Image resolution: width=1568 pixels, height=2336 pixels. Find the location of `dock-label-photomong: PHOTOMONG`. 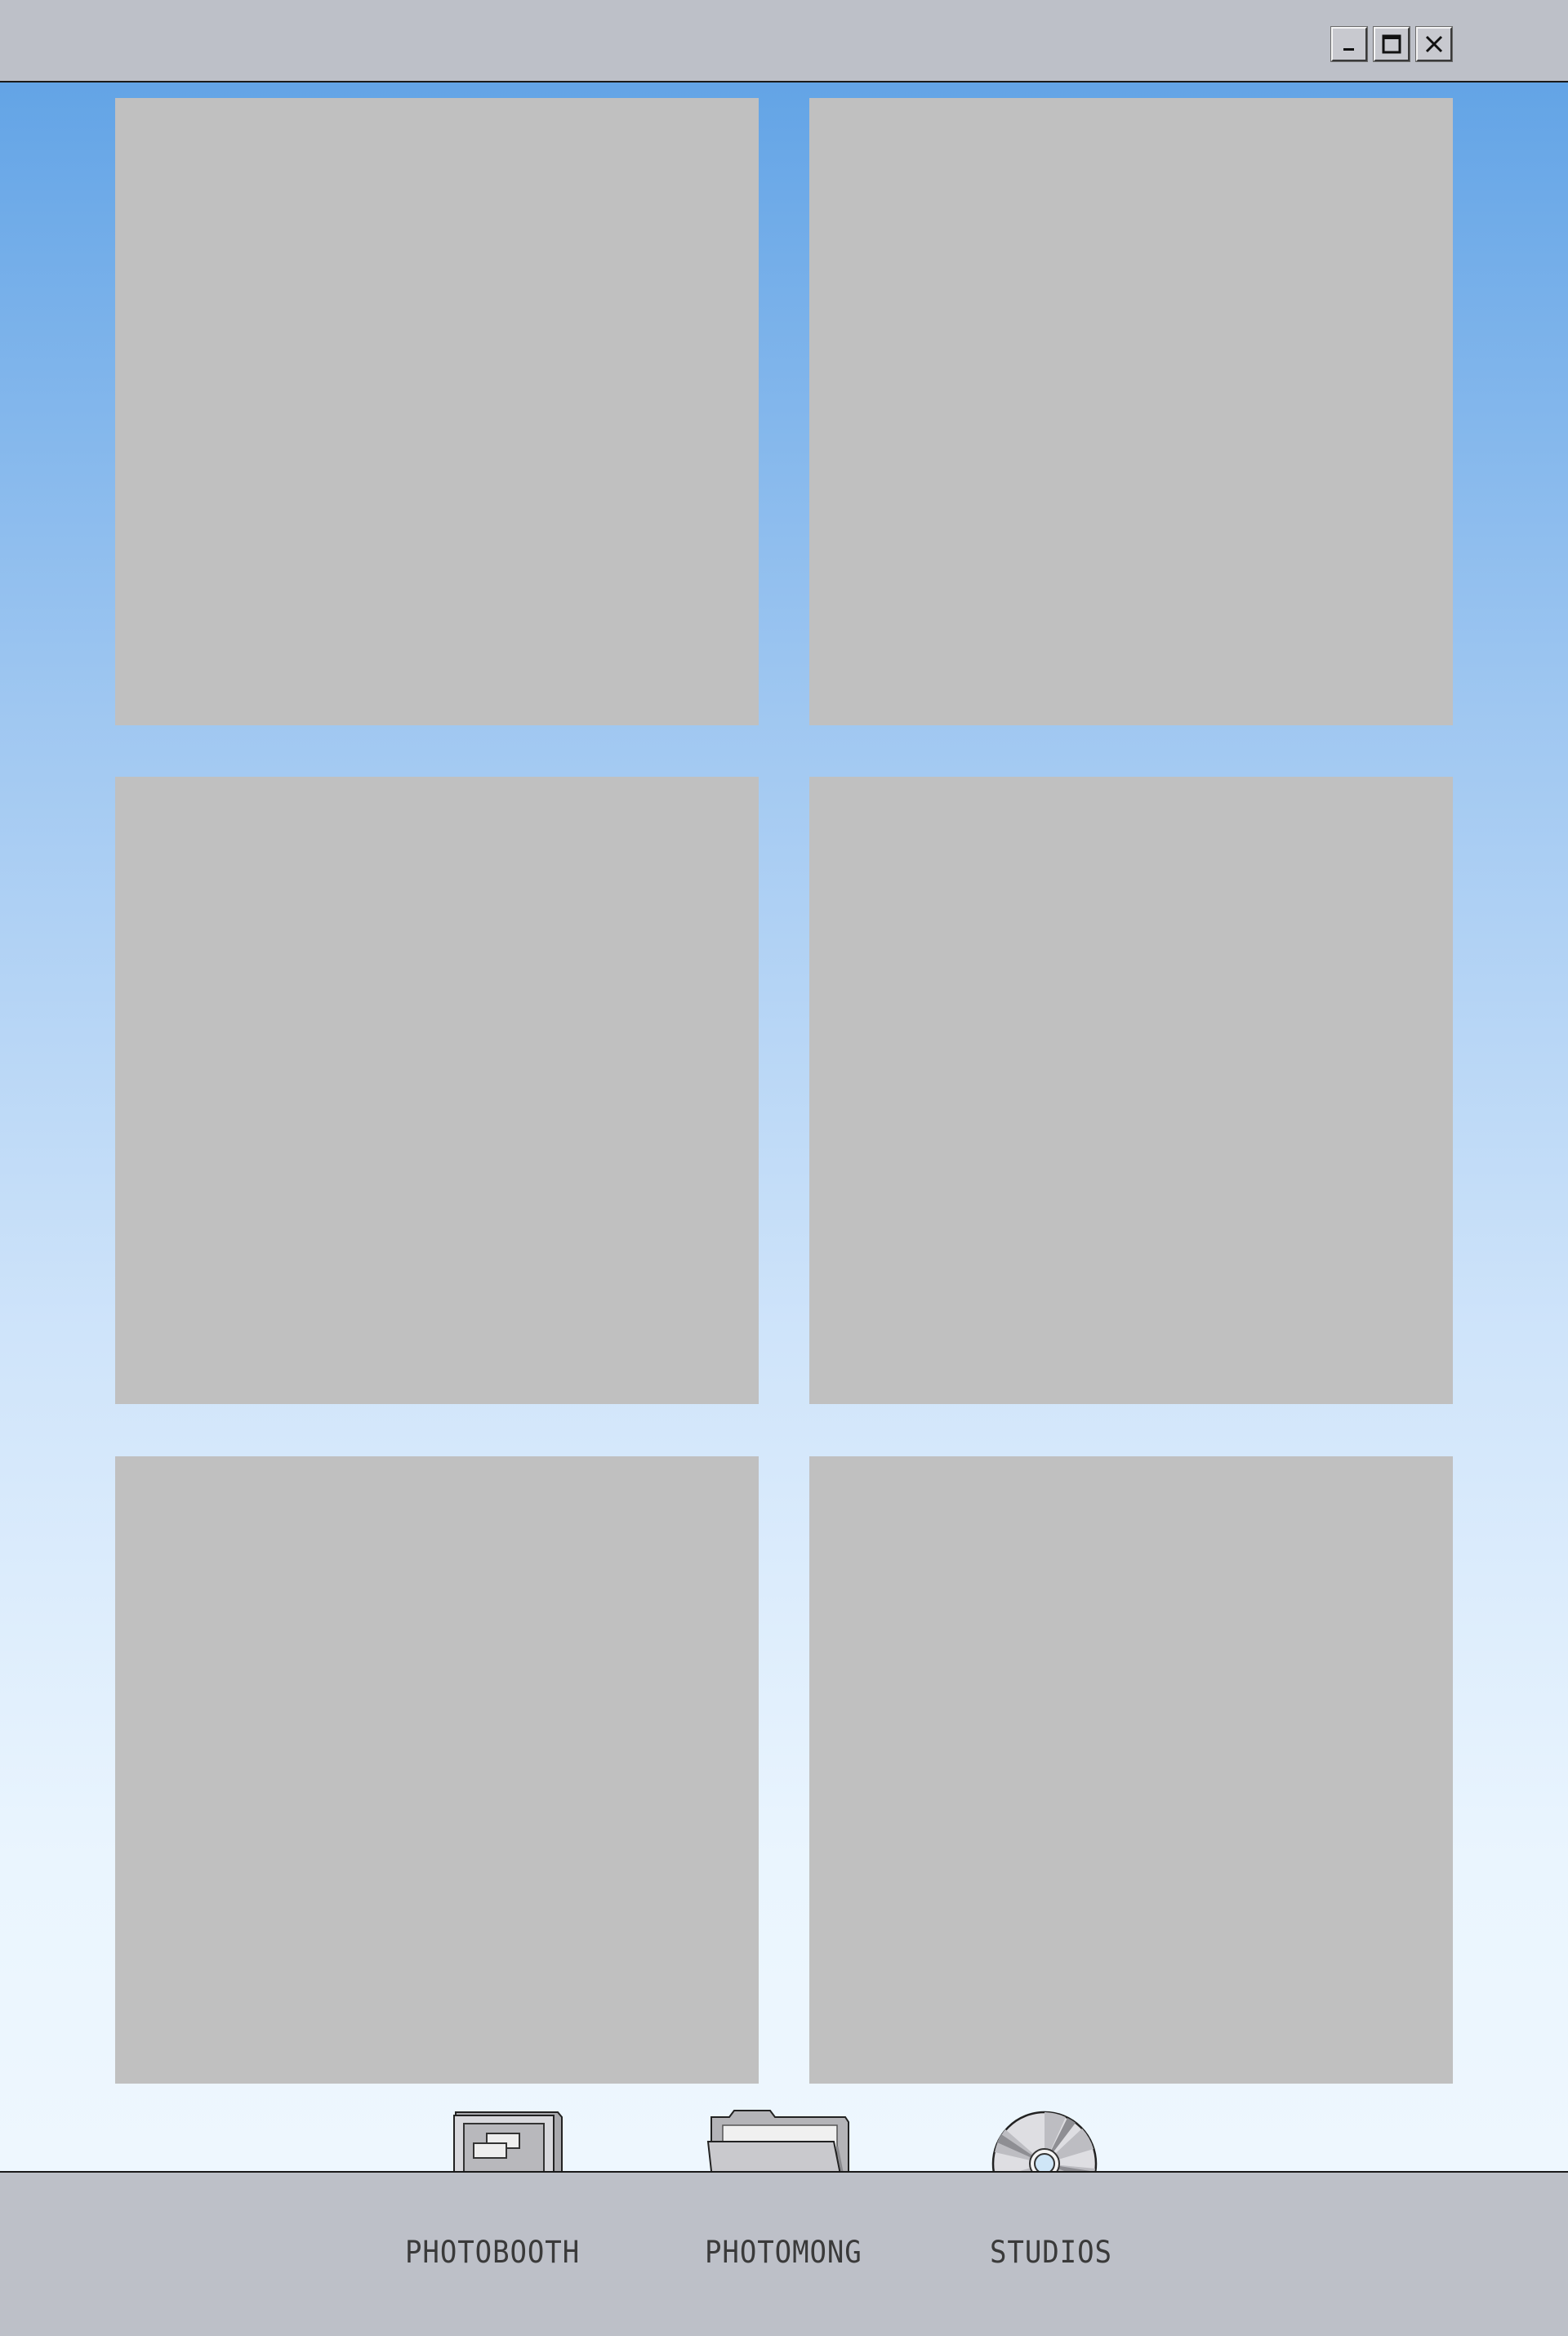

dock-label-photomong: PHOTOMONG is located at coordinates (783, 2252).